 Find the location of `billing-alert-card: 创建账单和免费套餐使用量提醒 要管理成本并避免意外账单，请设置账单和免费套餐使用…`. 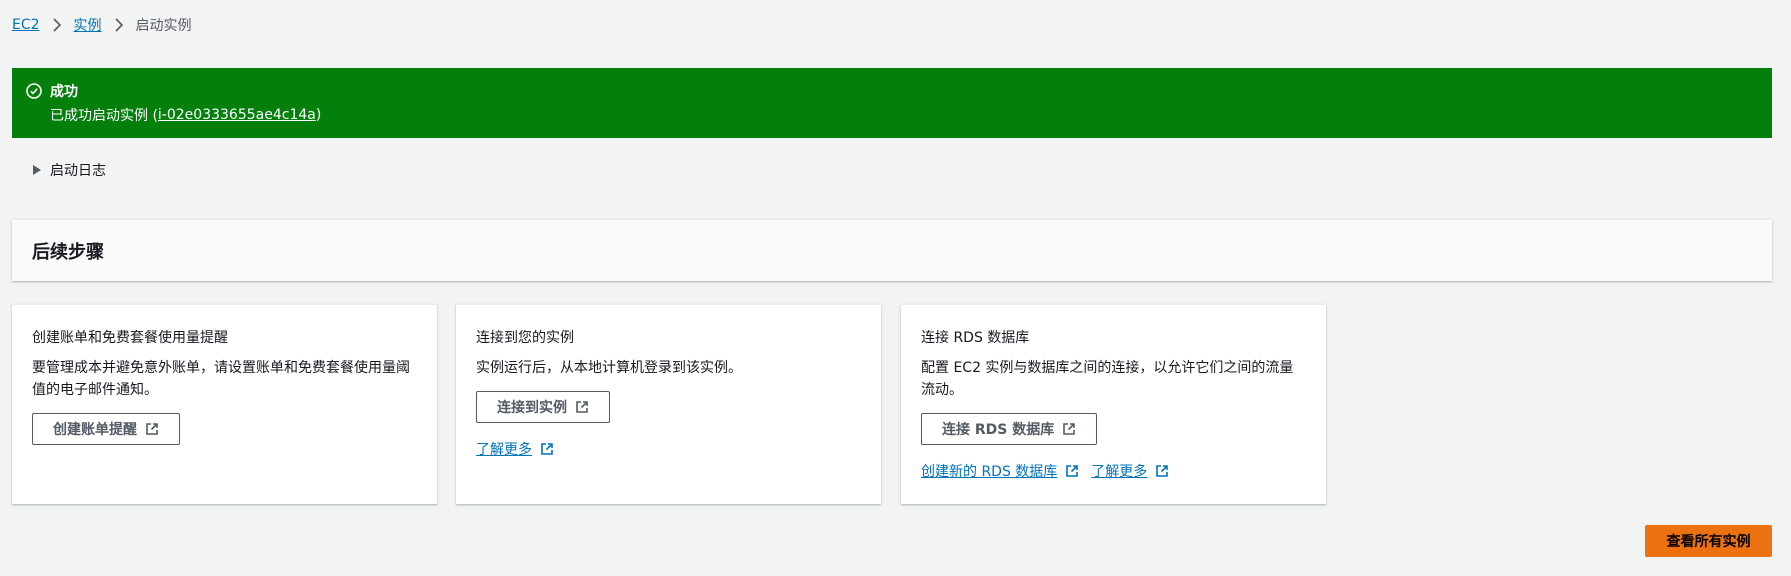

billing-alert-card: 创建账单和免费套餐使用量提醒 要管理成本并避免意外账单，请设置账单和免费套餐使用… is located at coordinates (224, 404).